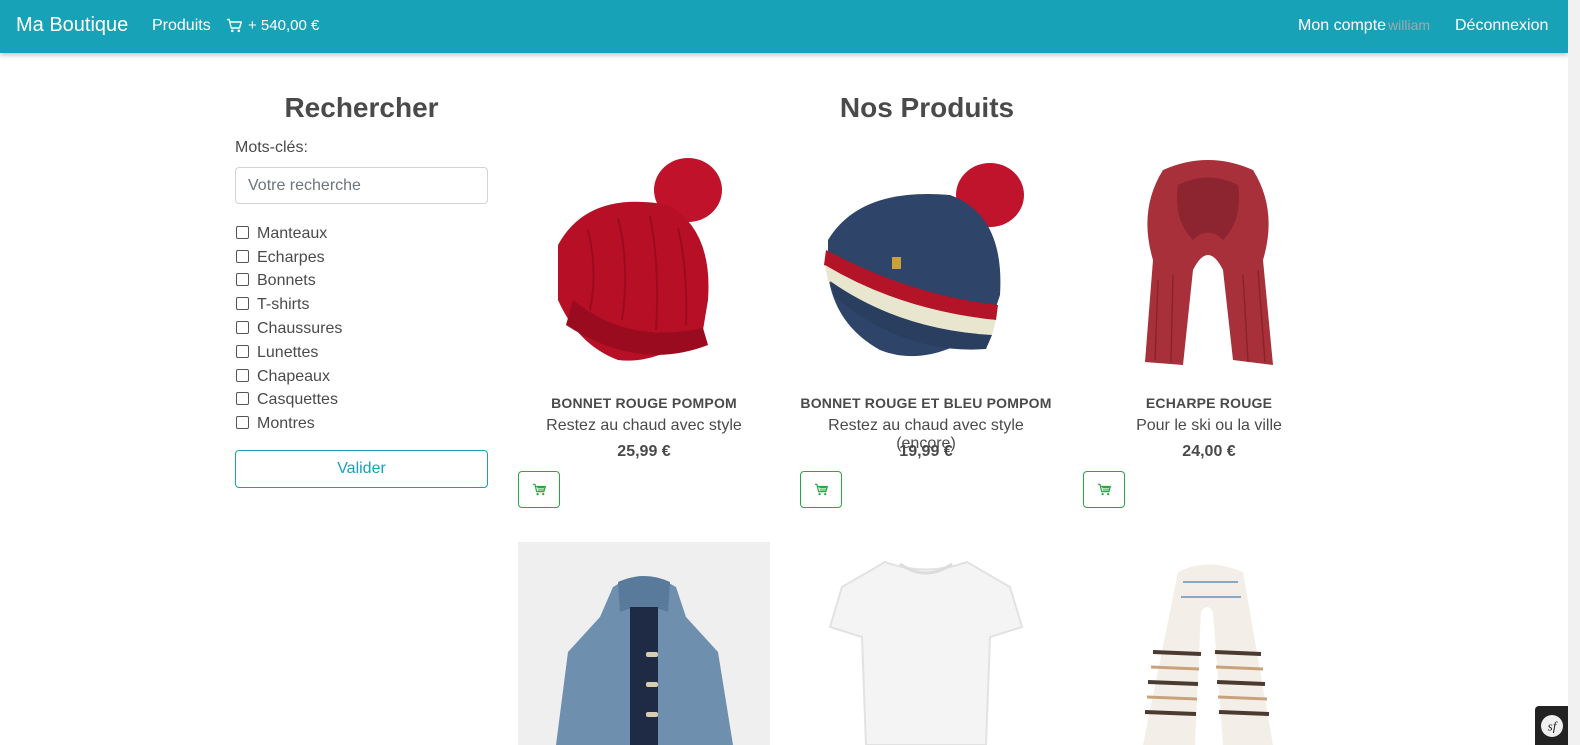 Image resolution: width=1580 pixels, height=745 pixels. I want to click on product-name: BONNET ROUGE ET BLEU POMPOM, so click(926, 403).